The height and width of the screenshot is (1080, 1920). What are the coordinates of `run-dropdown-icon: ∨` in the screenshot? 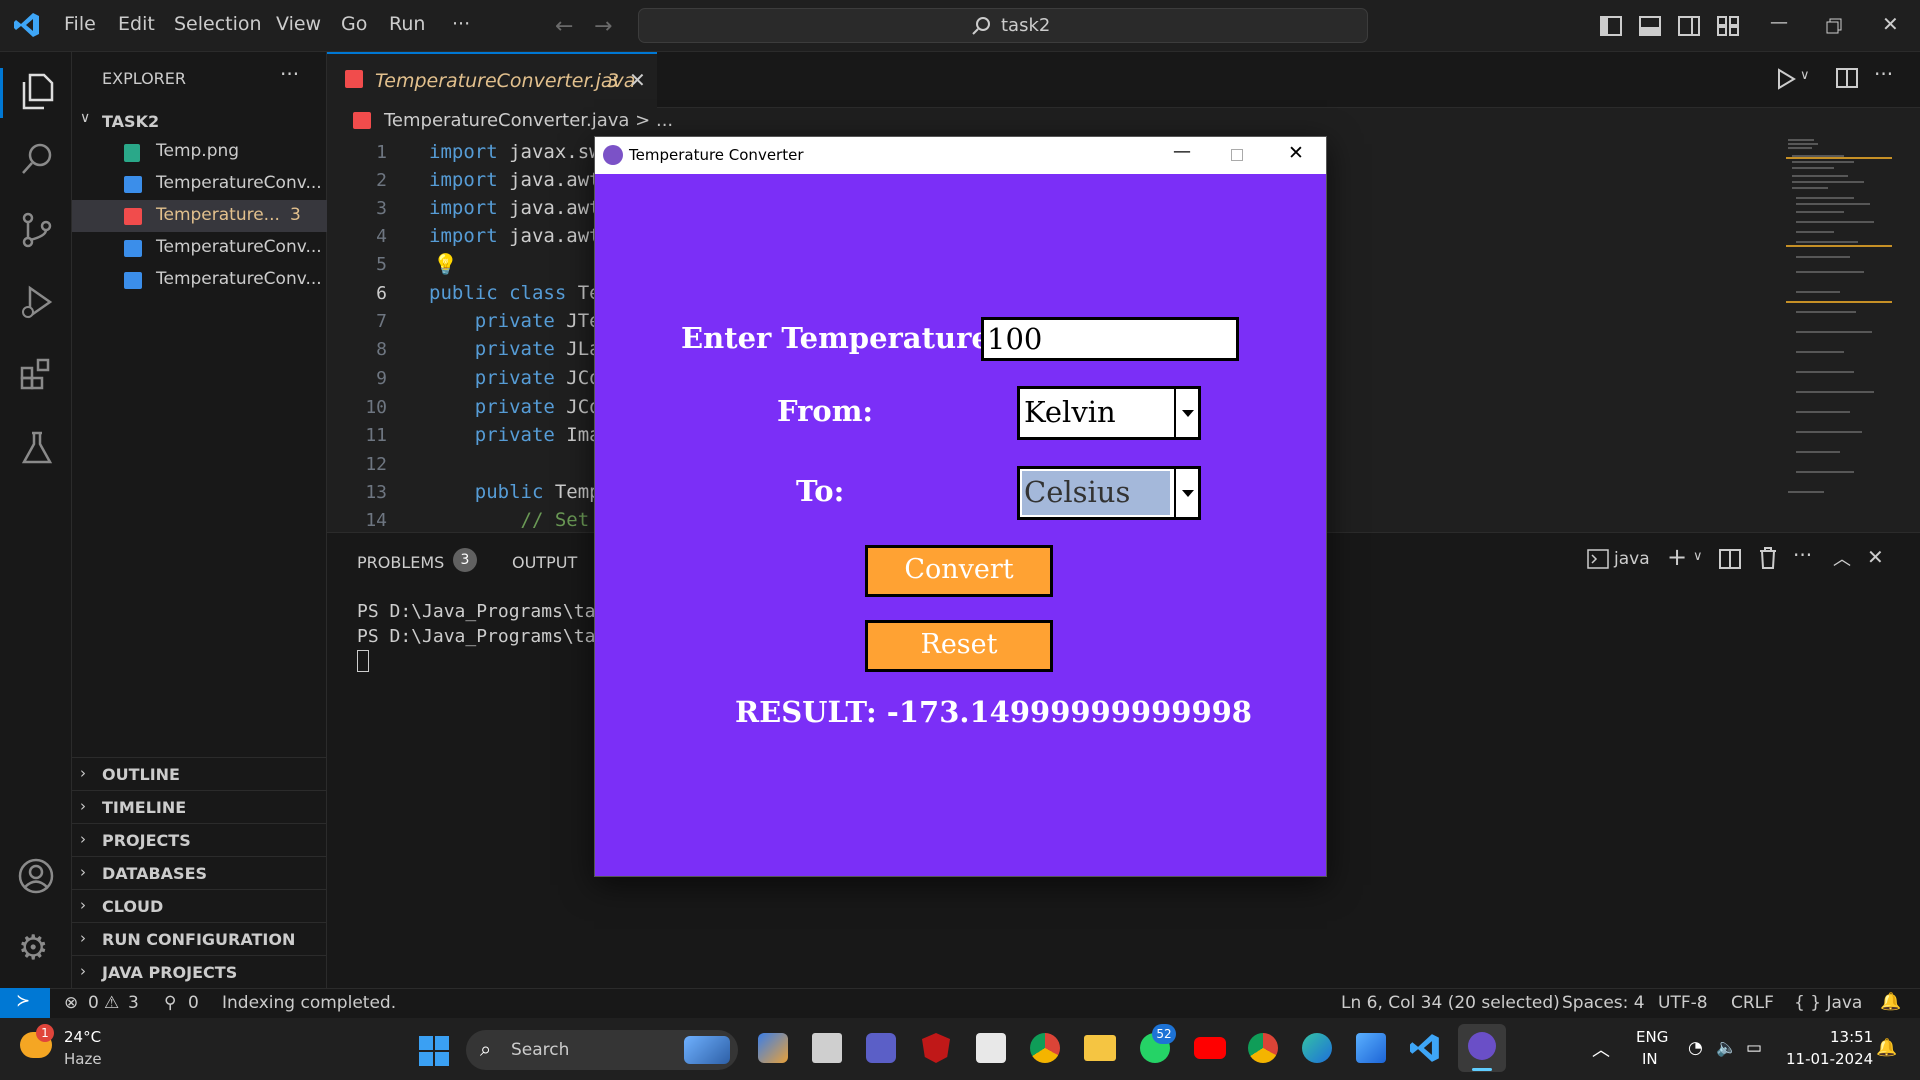 It's located at (1805, 75).